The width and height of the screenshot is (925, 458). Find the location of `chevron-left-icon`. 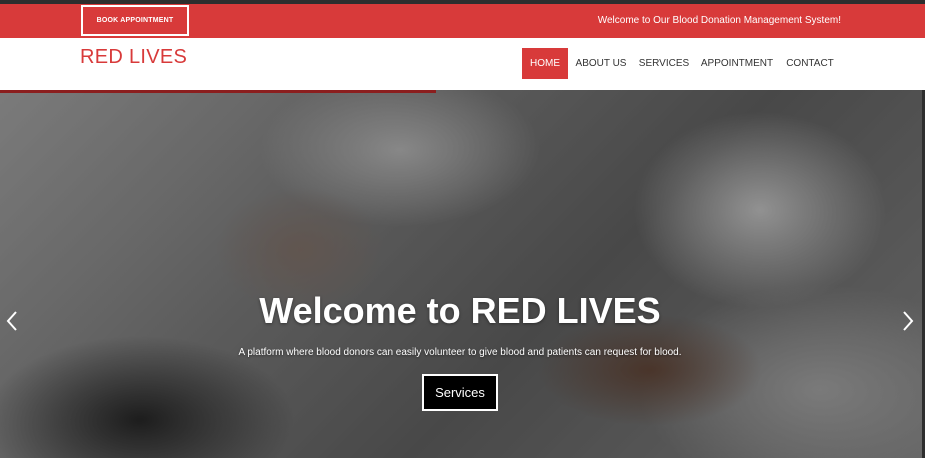

chevron-left-icon is located at coordinates (11, 321).